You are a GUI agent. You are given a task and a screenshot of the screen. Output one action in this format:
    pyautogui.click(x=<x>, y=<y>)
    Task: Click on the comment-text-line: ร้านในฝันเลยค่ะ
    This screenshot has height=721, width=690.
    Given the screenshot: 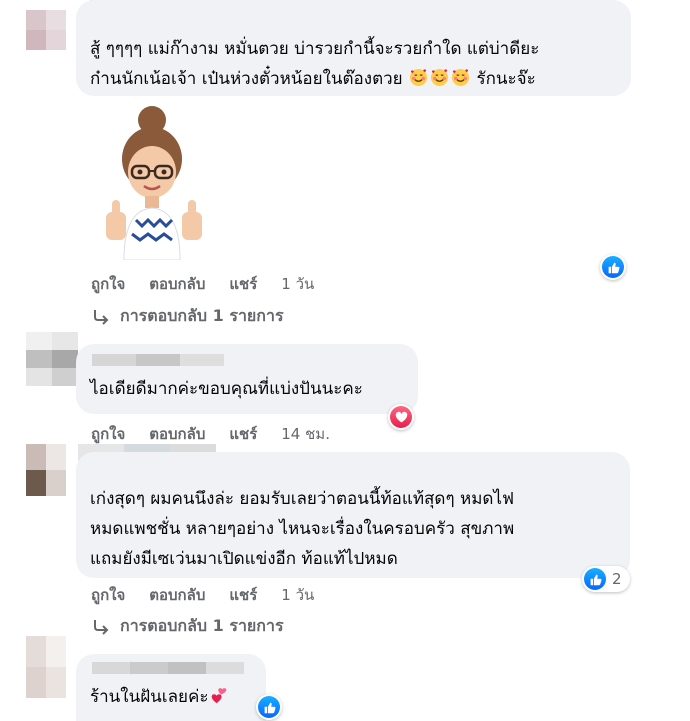 What is the action you would take?
    pyautogui.click(x=171, y=697)
    